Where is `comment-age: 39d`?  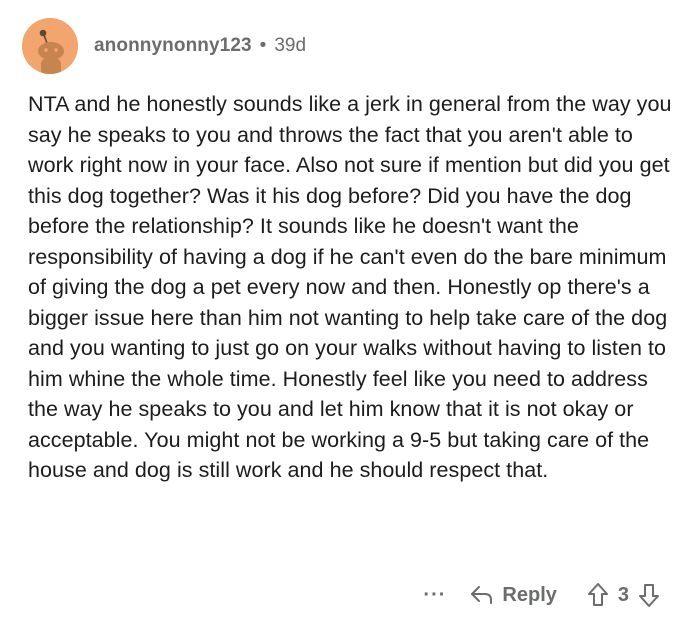 comment-age: 39d is located at coordinates (290, 45).